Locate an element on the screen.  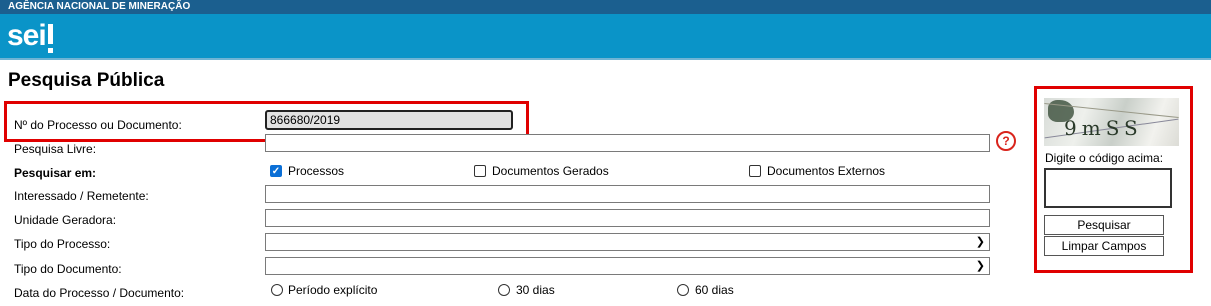
captcha-input is located at coordinates (1108, 188).